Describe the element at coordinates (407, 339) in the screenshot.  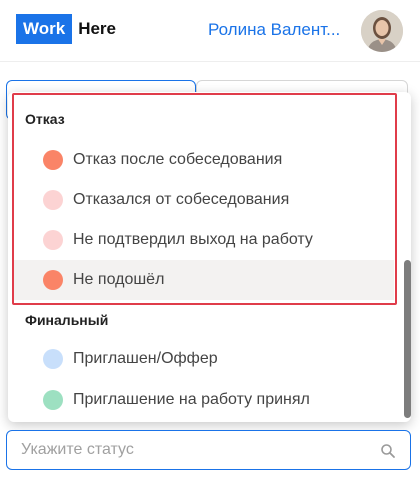
I see `dropdown-scrollbar-thumb` at that location.